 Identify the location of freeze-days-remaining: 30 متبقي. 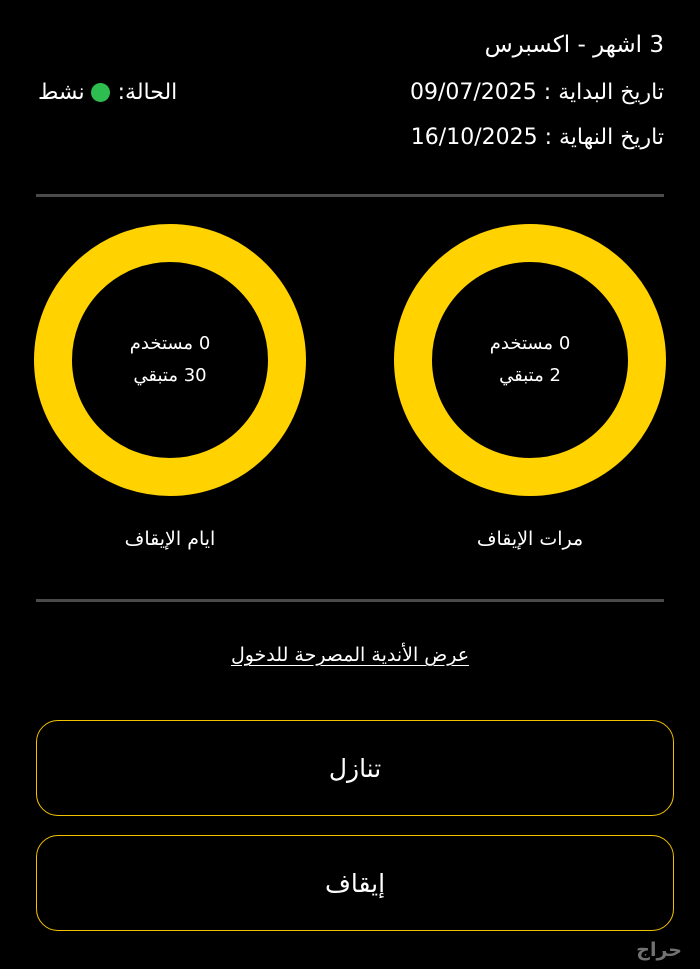
(170, 375).